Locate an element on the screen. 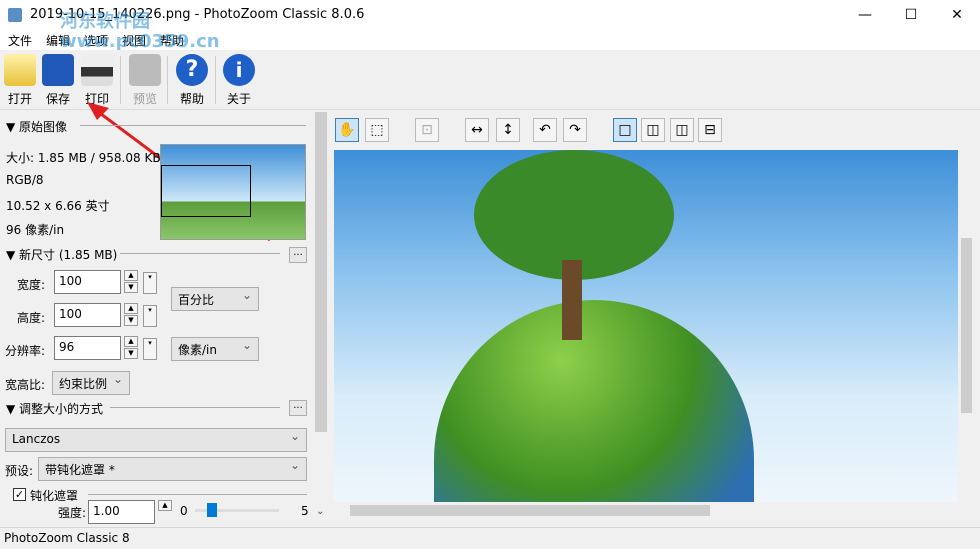  view-toolbar: ✋ ⬚ ⊡ ↔ ↕ ↶ ↷ □ ◫ ◫ ⊟ is located at coordinates (655, 130).